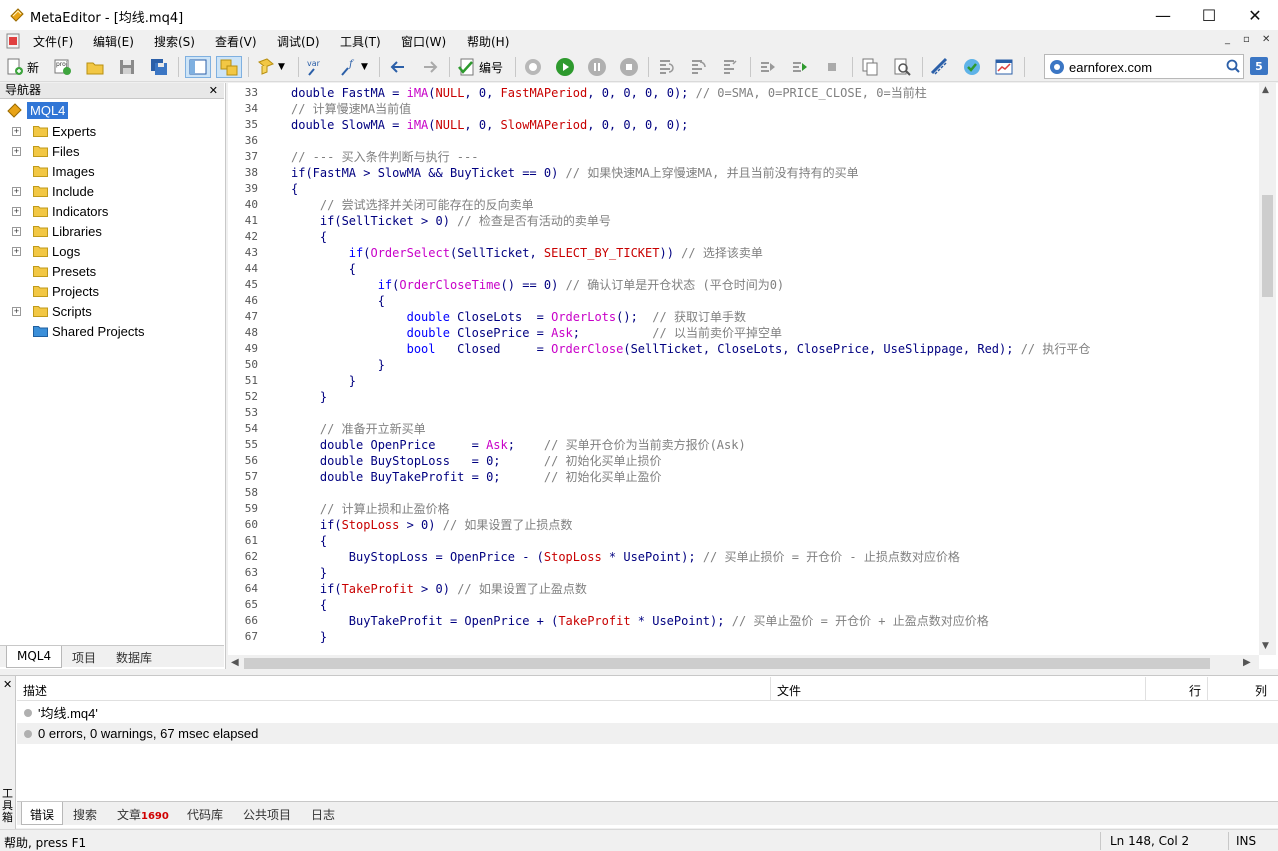  I want to click on save-all-button, so click(159, 67).